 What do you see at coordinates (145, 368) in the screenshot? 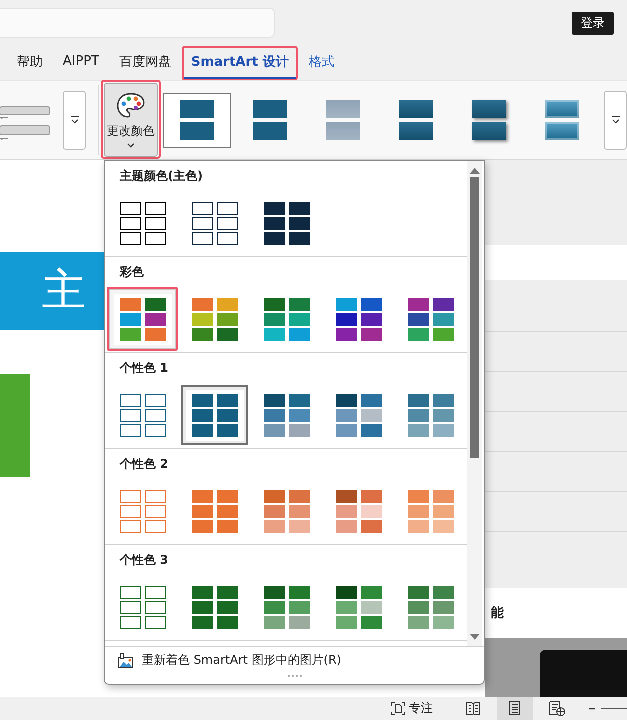
I see `section-heading: 个性色 1` at bounding box center [145, 368].